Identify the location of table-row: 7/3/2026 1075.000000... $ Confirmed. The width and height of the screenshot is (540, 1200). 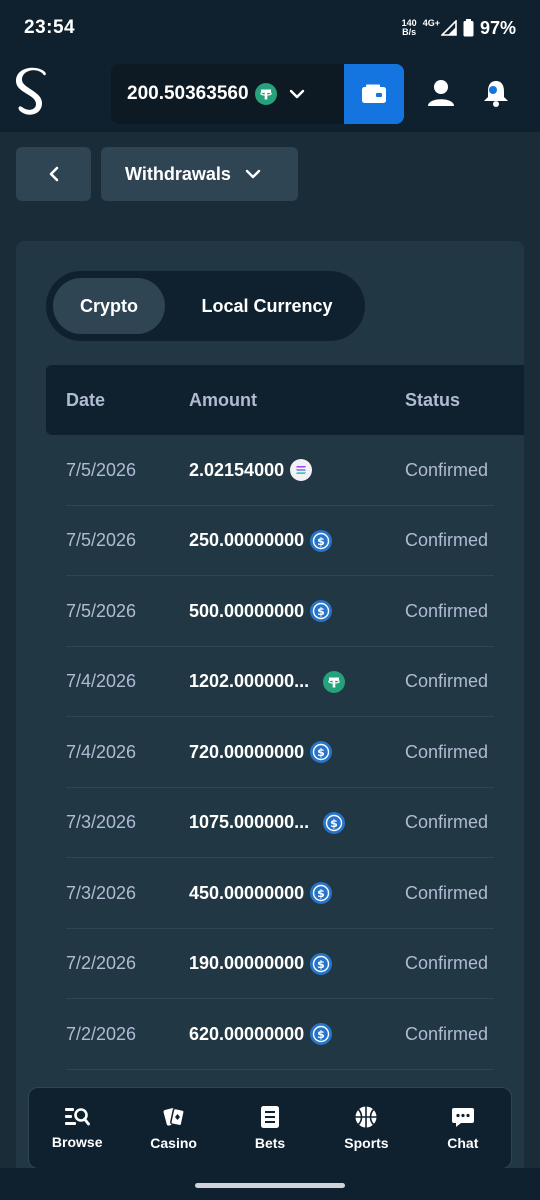
(280, 823).